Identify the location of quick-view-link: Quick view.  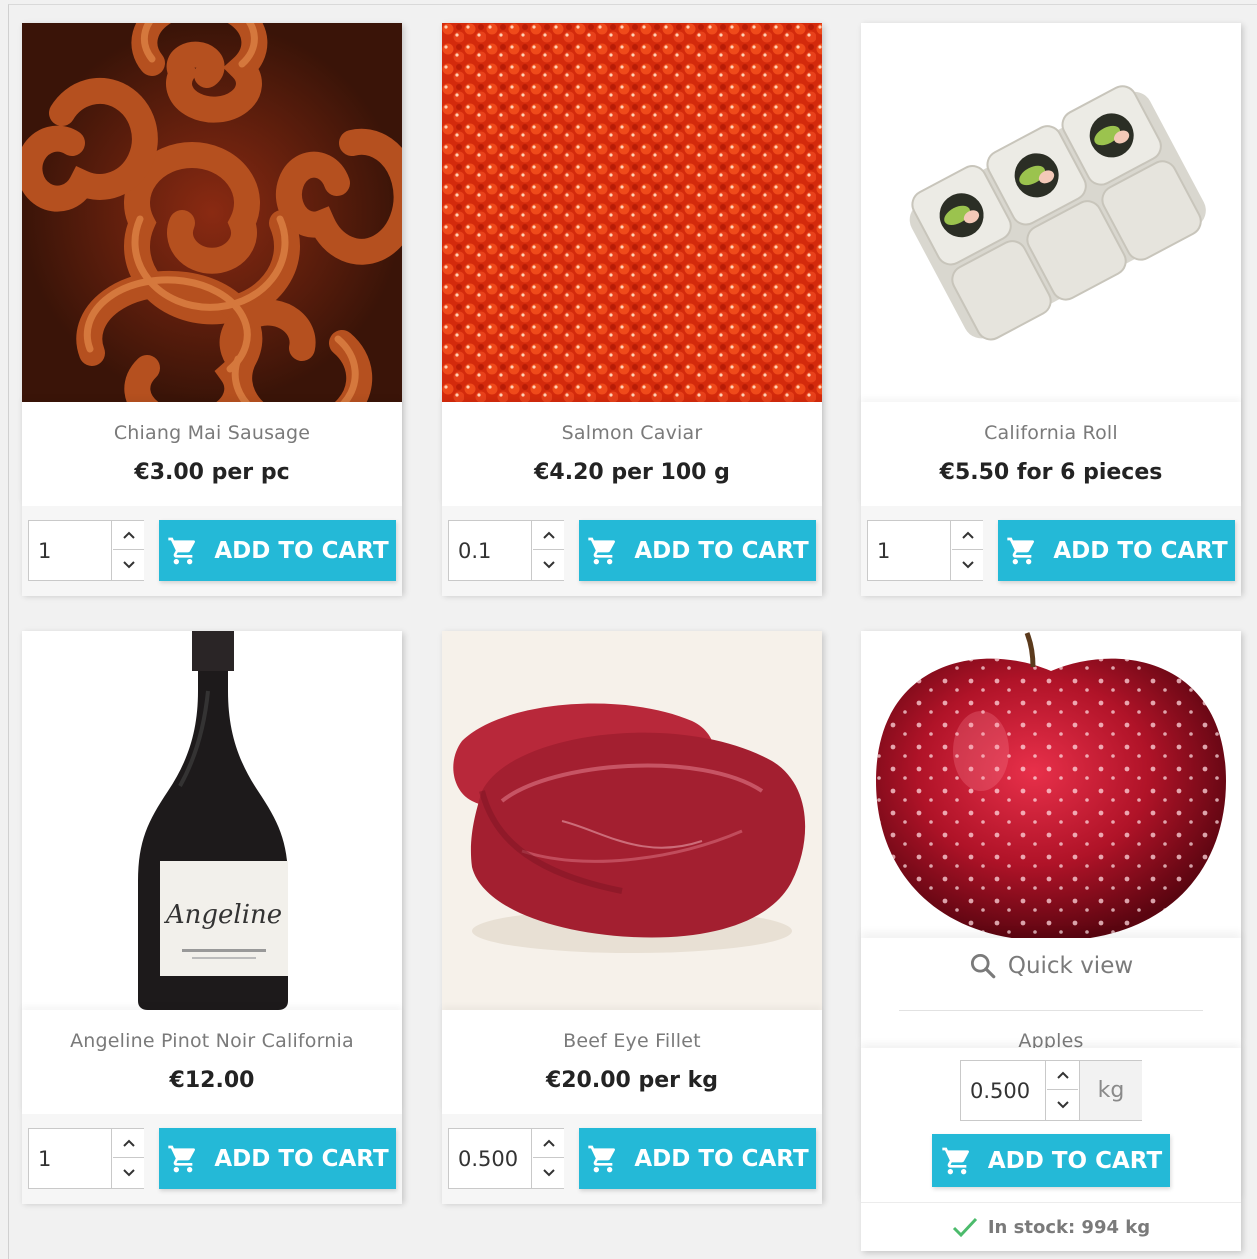
(1051, 965).